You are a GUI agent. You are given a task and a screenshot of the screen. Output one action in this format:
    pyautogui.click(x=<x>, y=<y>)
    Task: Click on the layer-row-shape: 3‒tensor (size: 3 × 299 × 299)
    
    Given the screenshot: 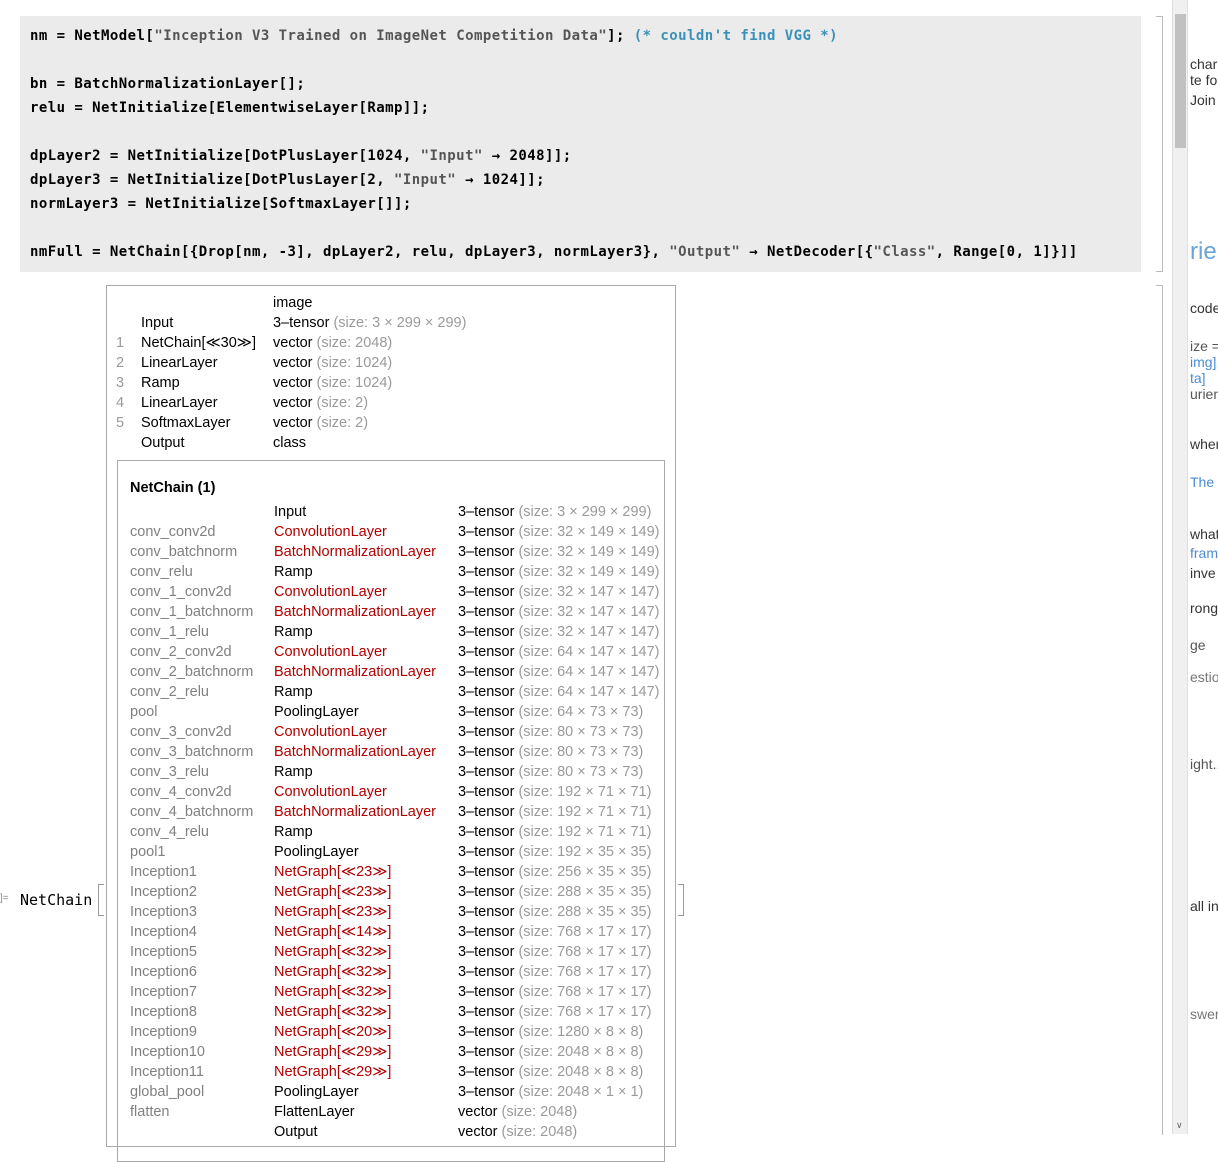 What is the action you would take?
    pyautogui.click(x=554, y=512)
    